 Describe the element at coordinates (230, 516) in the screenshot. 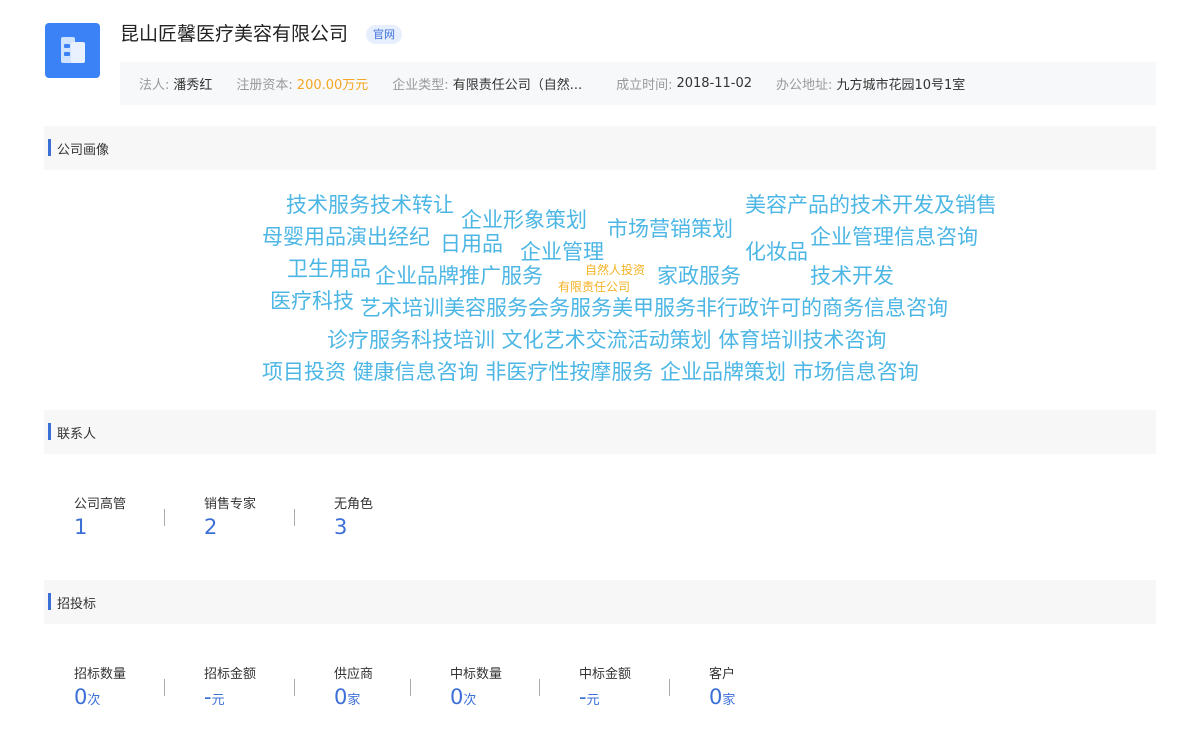

I see `stat-sales-experts: 销售专家 2` at that location.